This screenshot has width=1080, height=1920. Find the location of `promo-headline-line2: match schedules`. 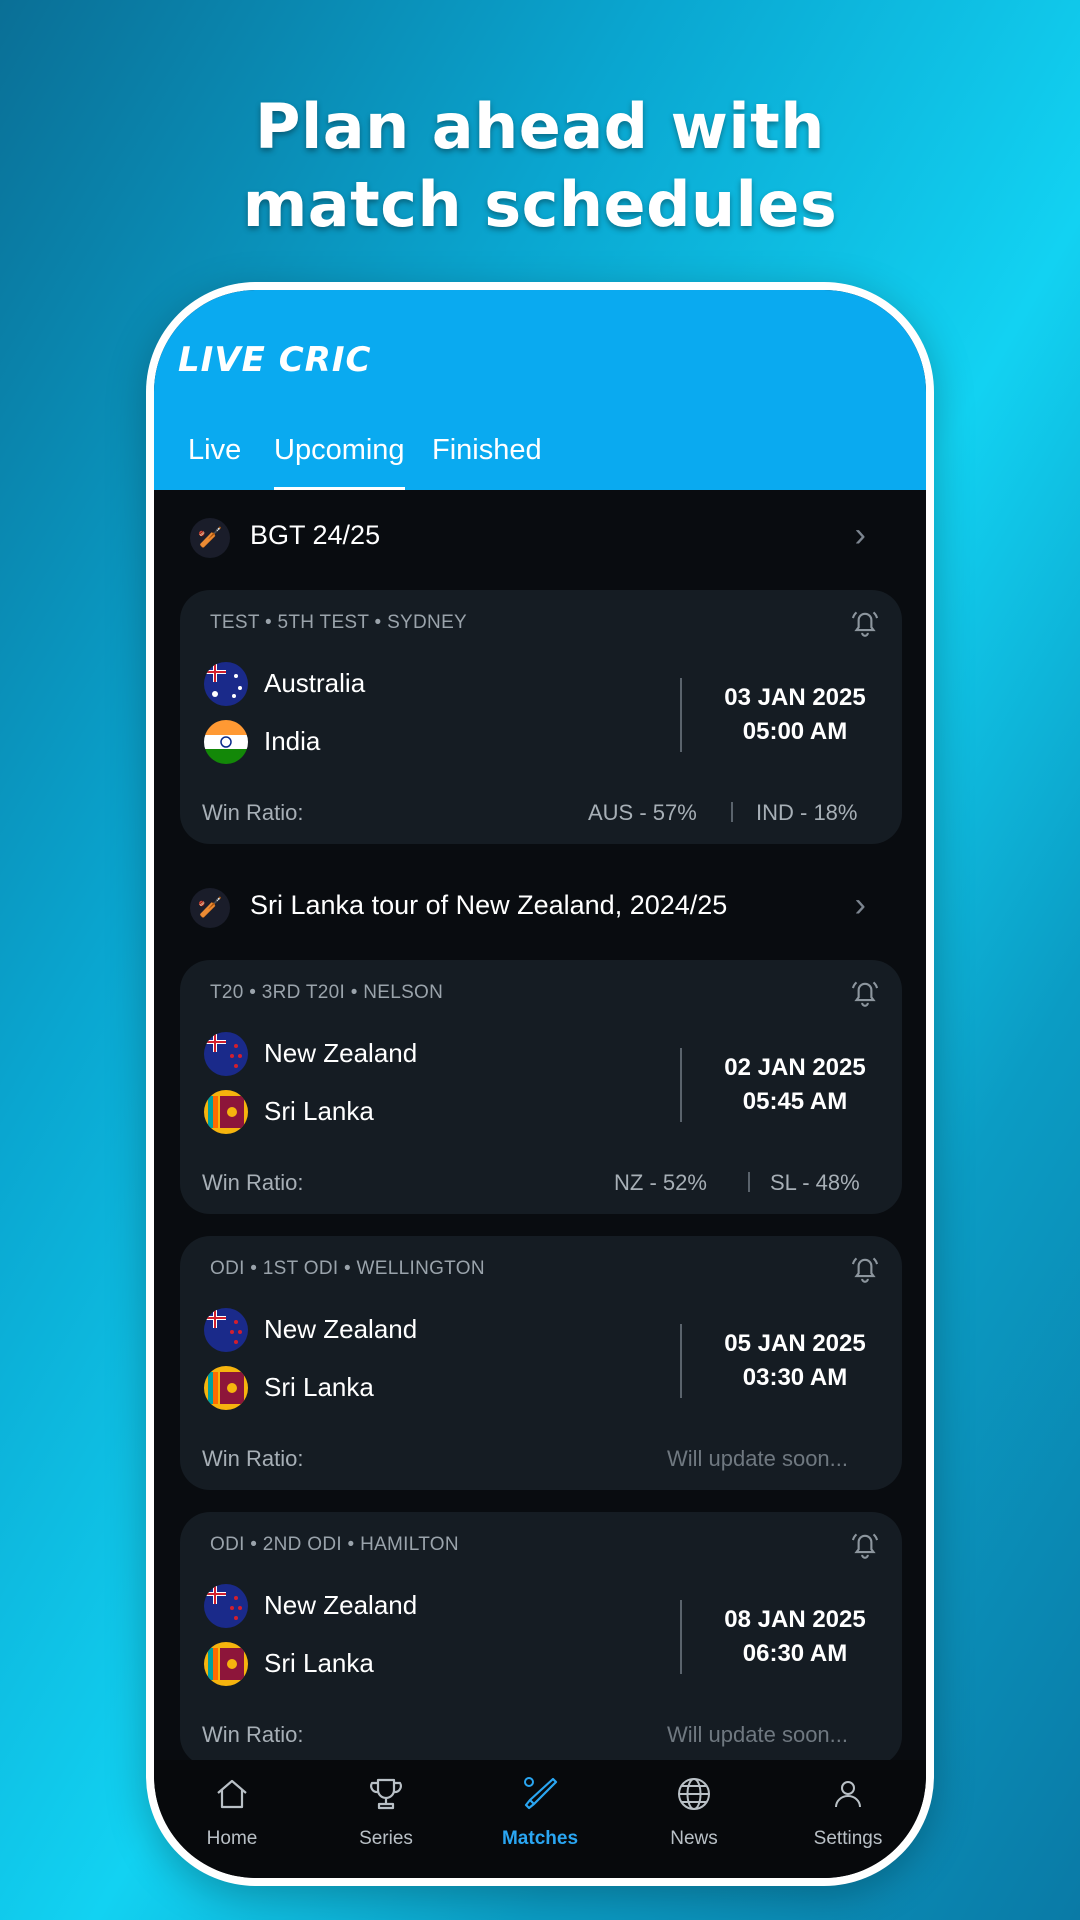

promo-headline-line2: match schedules is located at coordinates (540, 204).